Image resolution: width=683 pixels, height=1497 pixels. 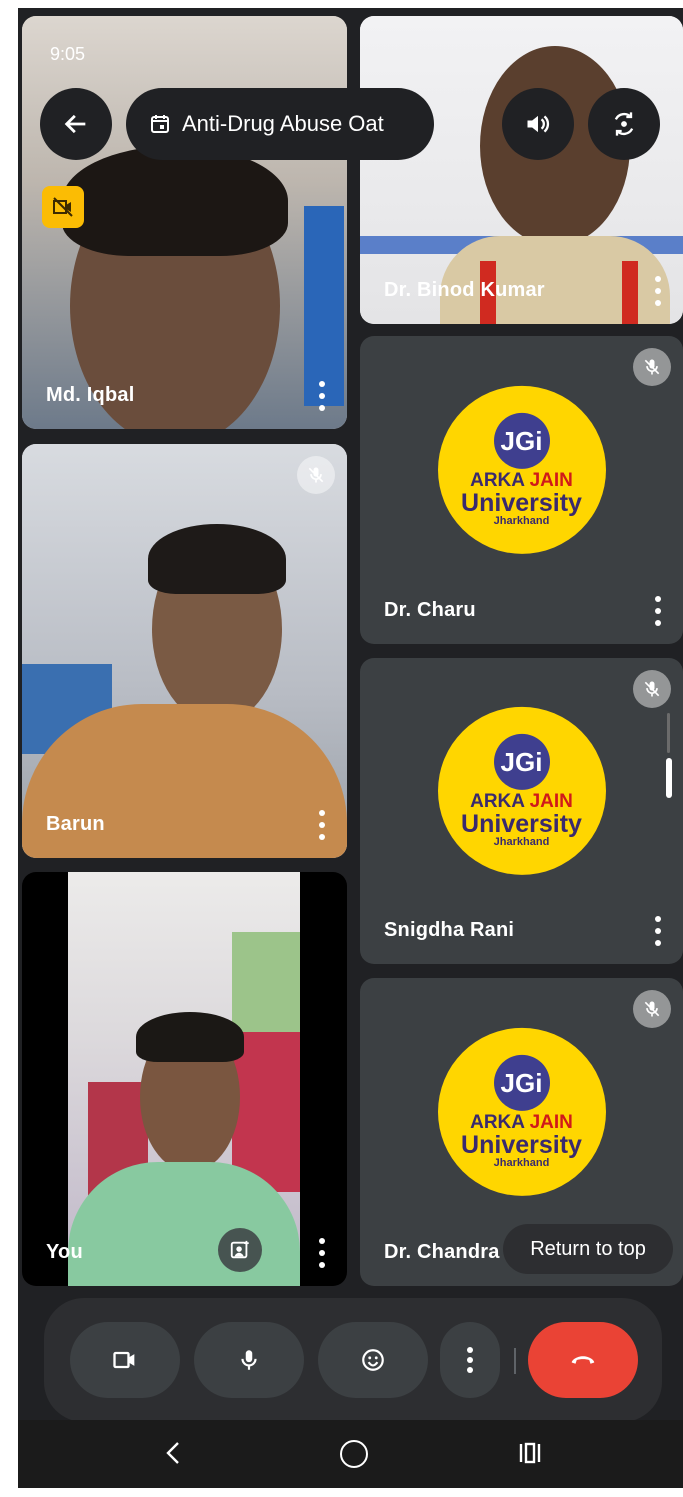 I want to click on more-vert-icon, so click(x=470, y=1360).